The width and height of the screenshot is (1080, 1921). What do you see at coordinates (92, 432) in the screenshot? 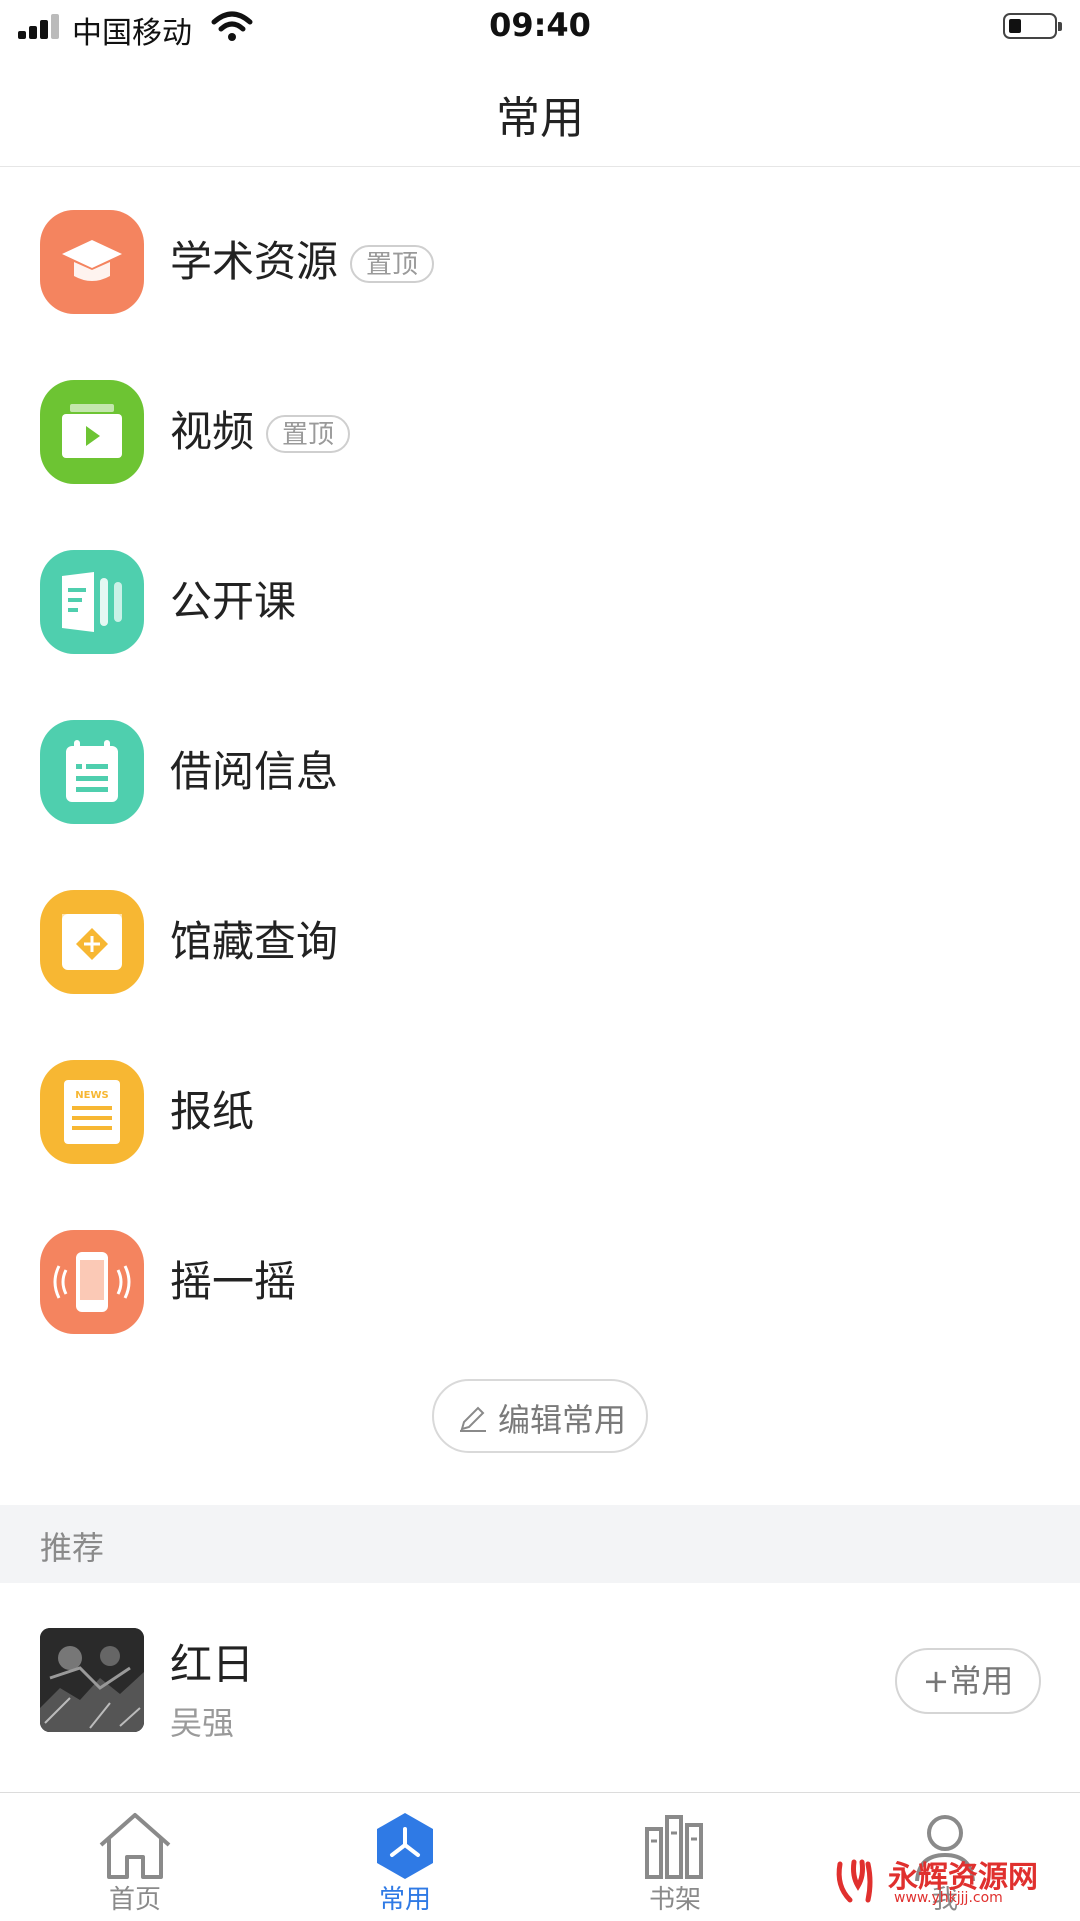
I see `video-play-icon` at bounding box center [92, 432].